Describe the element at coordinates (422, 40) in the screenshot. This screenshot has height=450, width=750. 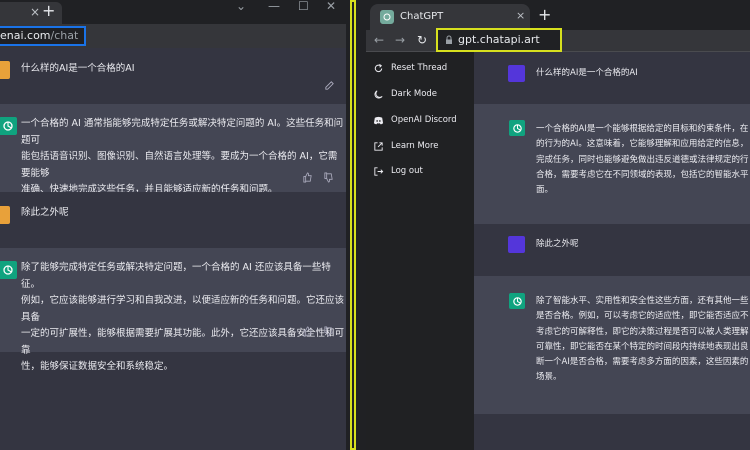
I see `reload-icon: ↻` at that location.